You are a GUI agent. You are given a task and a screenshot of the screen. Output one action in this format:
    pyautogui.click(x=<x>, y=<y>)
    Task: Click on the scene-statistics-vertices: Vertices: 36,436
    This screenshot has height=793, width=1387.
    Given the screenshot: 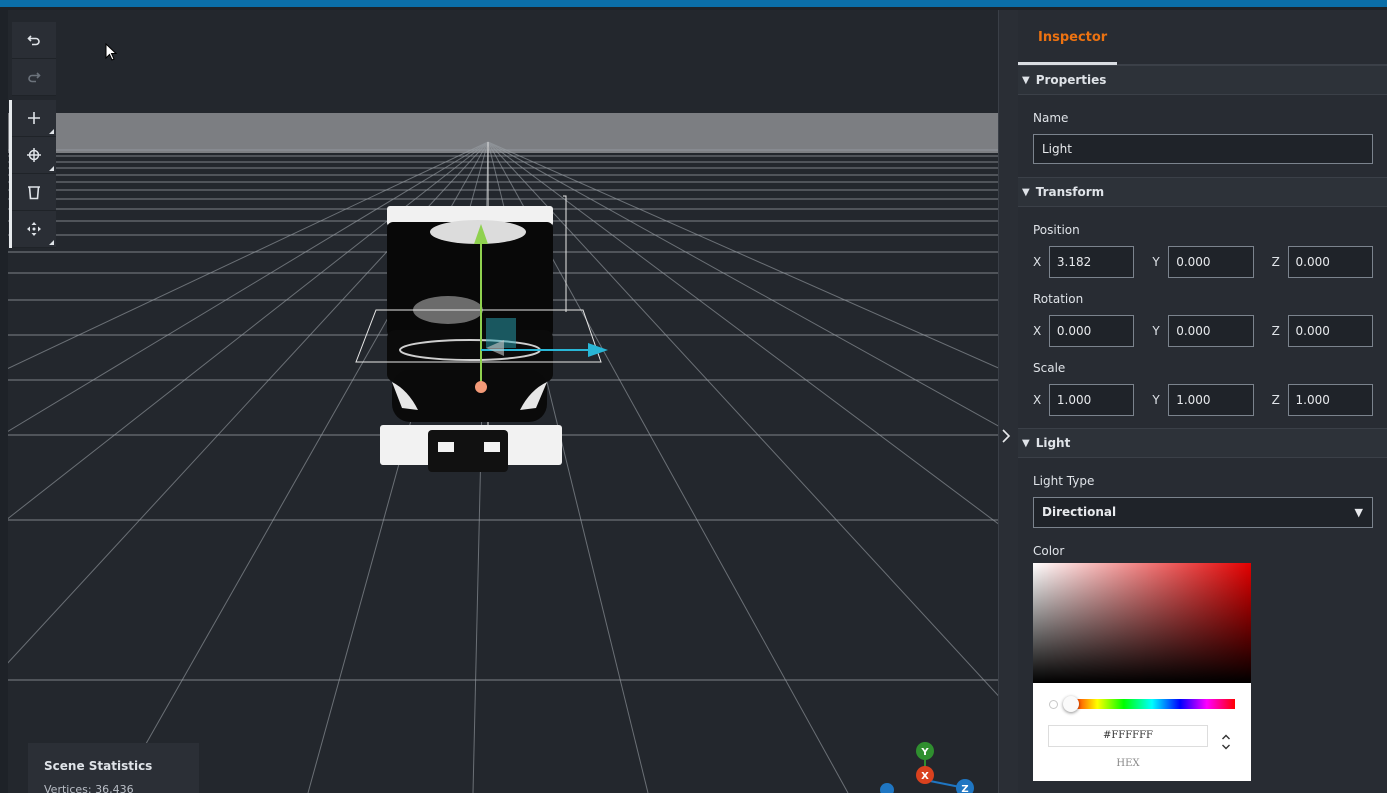 What is the action you would take?
    pyautogui.click(x=89, y=788)
    